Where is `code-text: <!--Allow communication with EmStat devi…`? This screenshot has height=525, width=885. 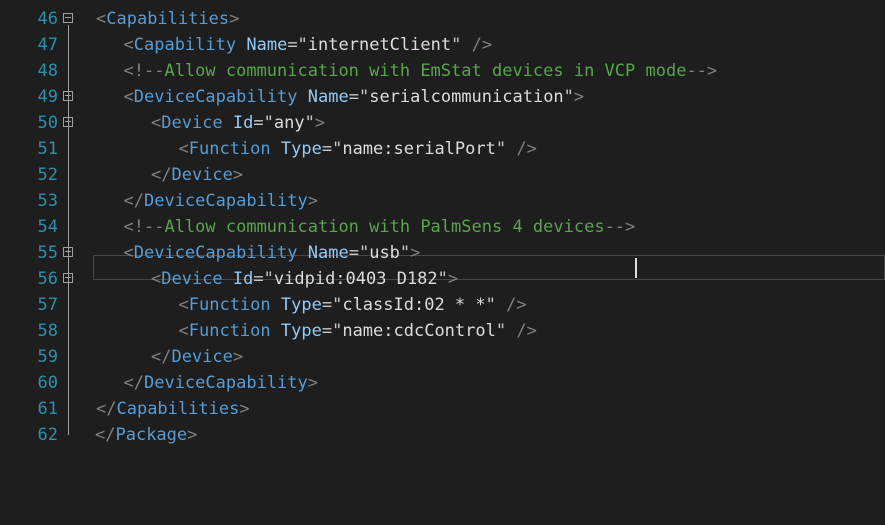
code-text: <!--Allow communication with EmStat devi… is located at coordinates (421, 71).